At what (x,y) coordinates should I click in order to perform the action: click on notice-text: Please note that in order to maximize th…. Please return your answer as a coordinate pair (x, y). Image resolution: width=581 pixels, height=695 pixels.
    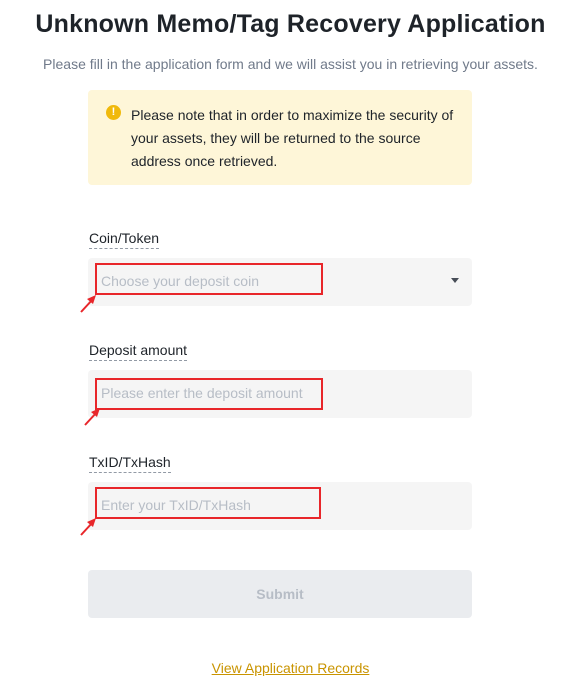
    Looking at the image, I should click on (292, 138).